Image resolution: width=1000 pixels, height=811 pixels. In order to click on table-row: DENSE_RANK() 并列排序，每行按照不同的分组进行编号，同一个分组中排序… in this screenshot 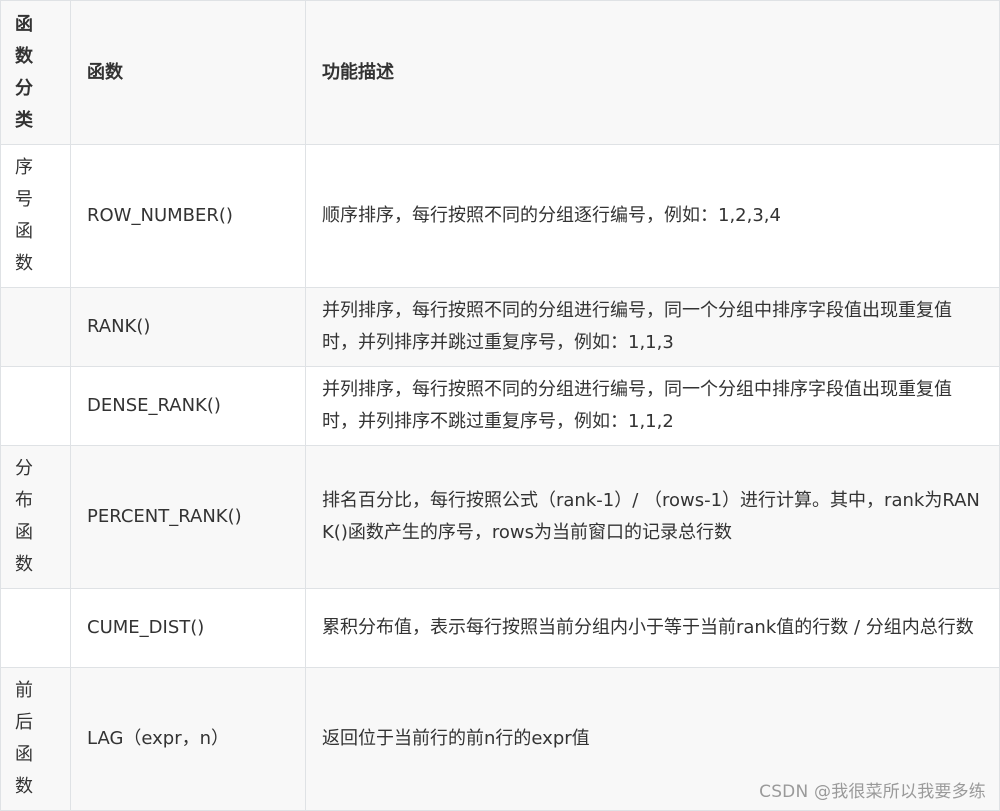, I will do `click(500, 406)`.